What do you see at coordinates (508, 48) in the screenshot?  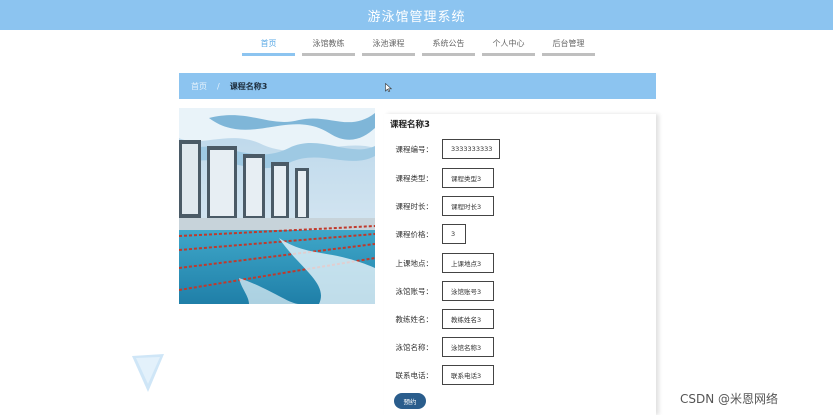 I see `nav-item-profile: 个人中心` at bounding box center [508, 48].